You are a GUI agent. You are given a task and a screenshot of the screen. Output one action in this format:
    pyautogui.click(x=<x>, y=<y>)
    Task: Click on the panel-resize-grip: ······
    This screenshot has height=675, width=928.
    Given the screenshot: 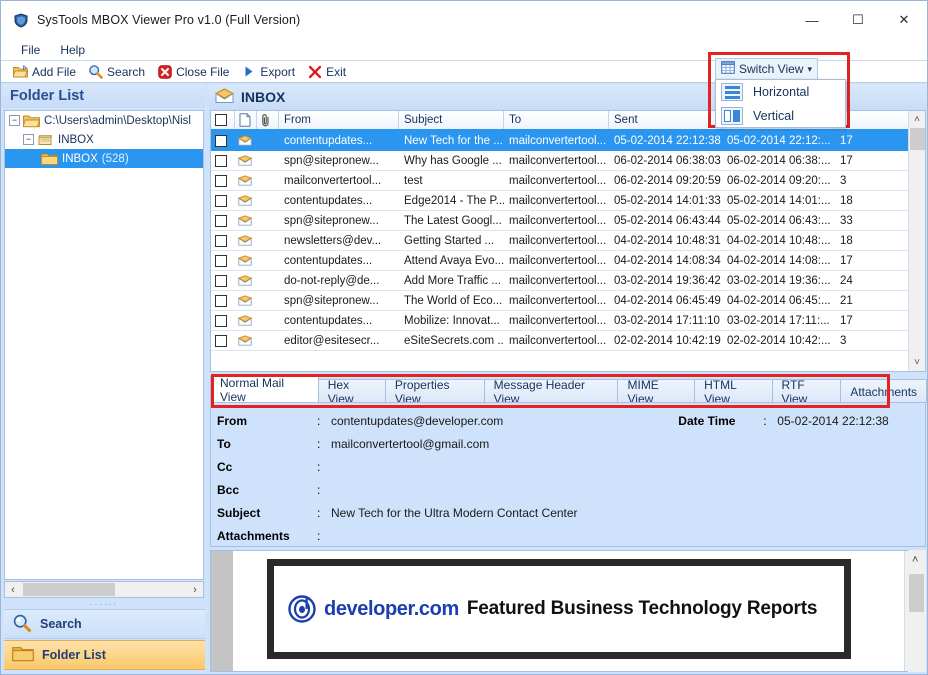 What is the action you would take?
    pyautogui.click(x=104, y=604)
    